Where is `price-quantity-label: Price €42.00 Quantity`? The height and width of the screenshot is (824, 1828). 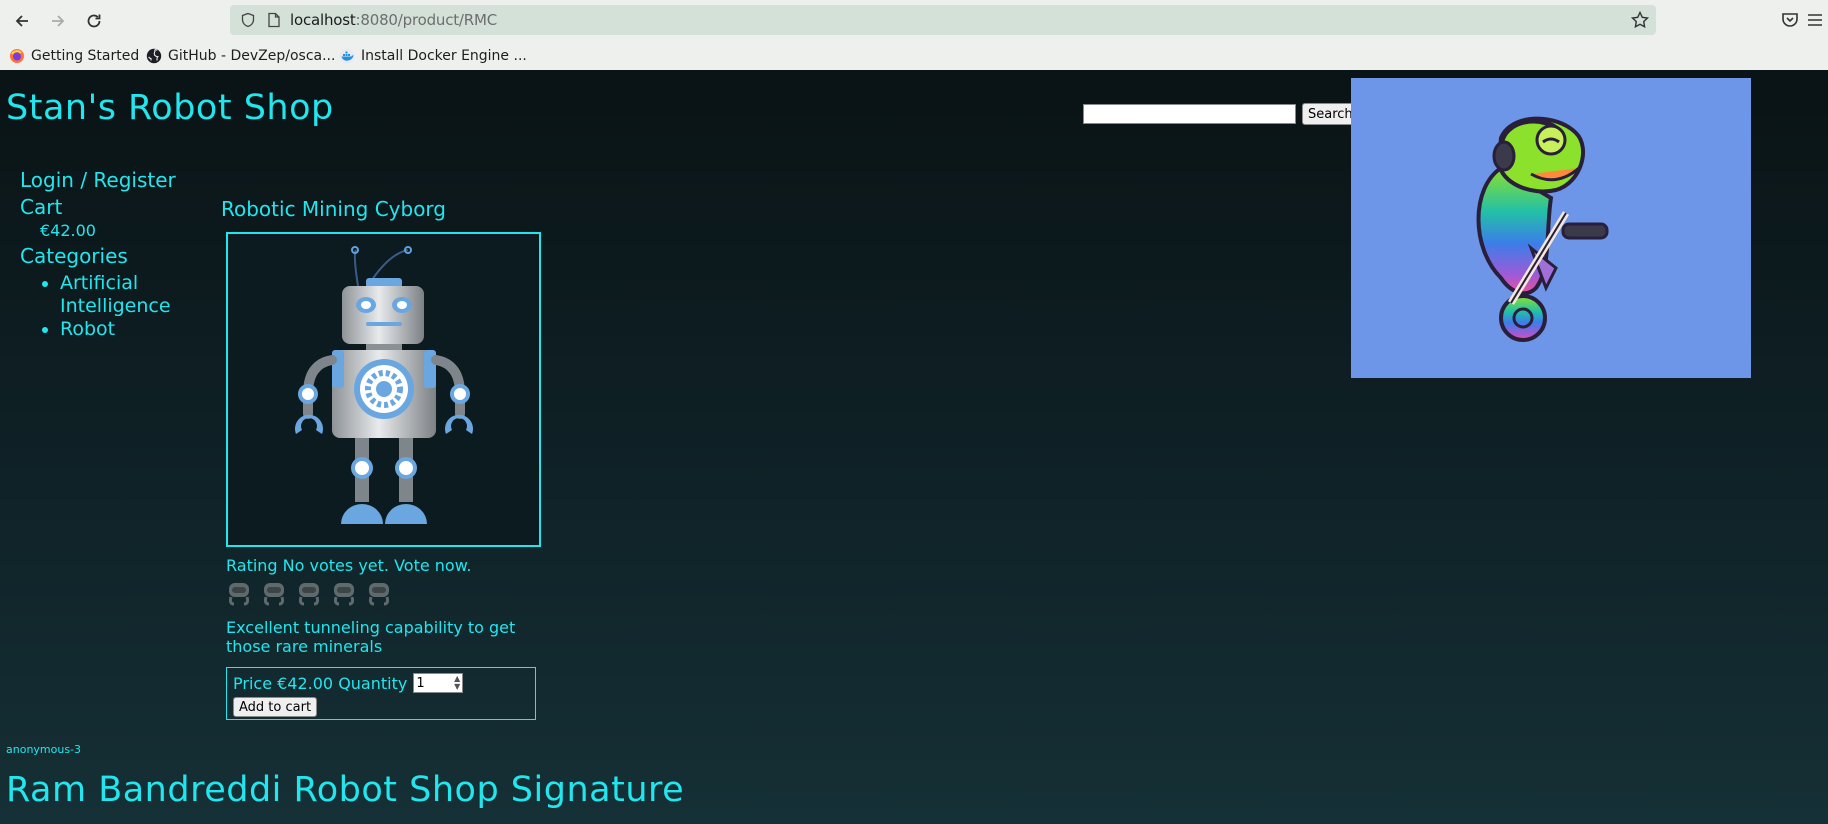 price-quantity-label: Price €42.00 Quantity is located at coordinates (320, 683).